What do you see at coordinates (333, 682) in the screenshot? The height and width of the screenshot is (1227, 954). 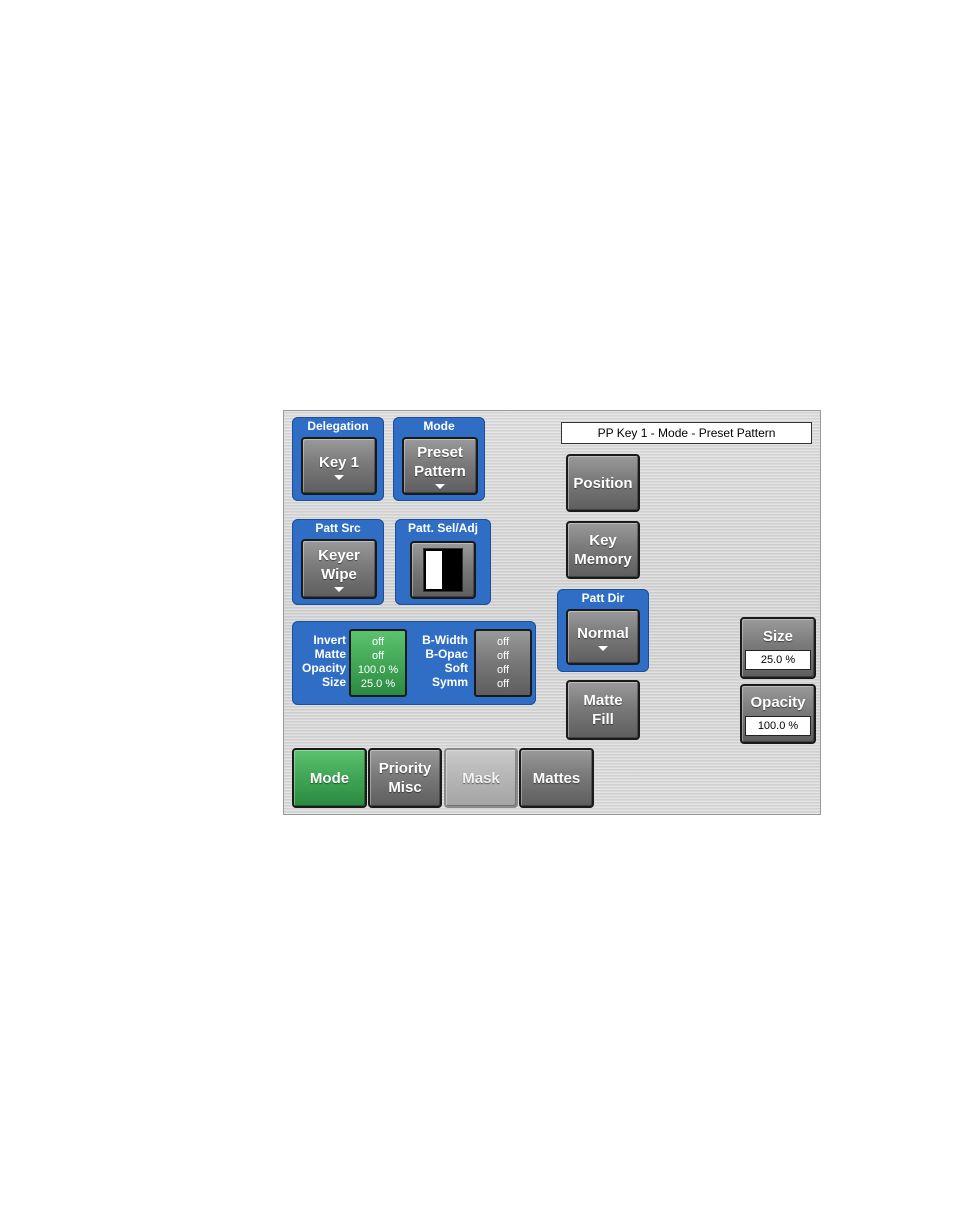 I see `param-label-size: Size` at bounding box center [333, 682].